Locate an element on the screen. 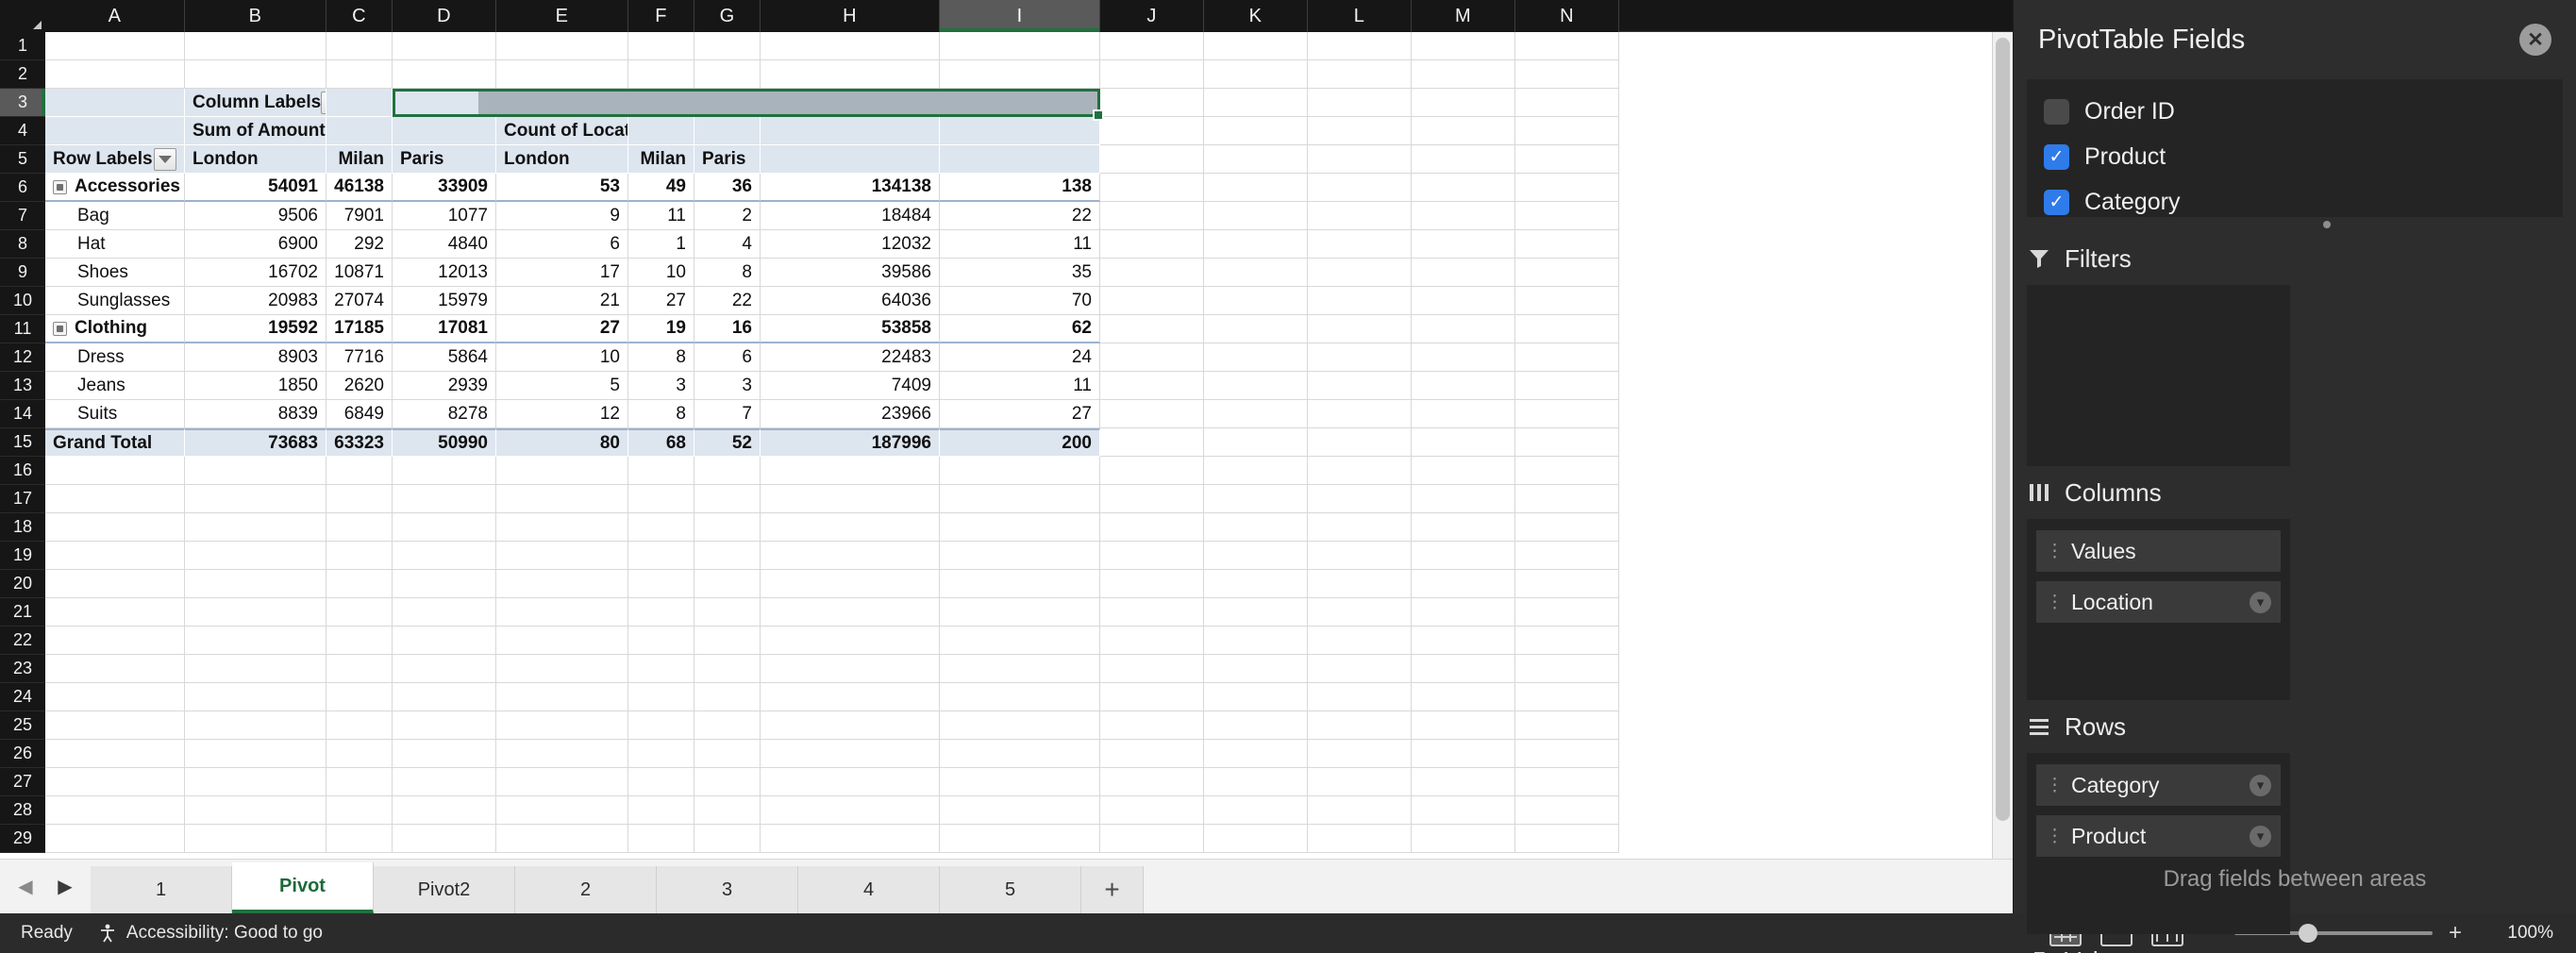 The width and height of the screenshot is (2576, 953). cell-sum-paris-6: 33909 is located at coordinates (444, 188).